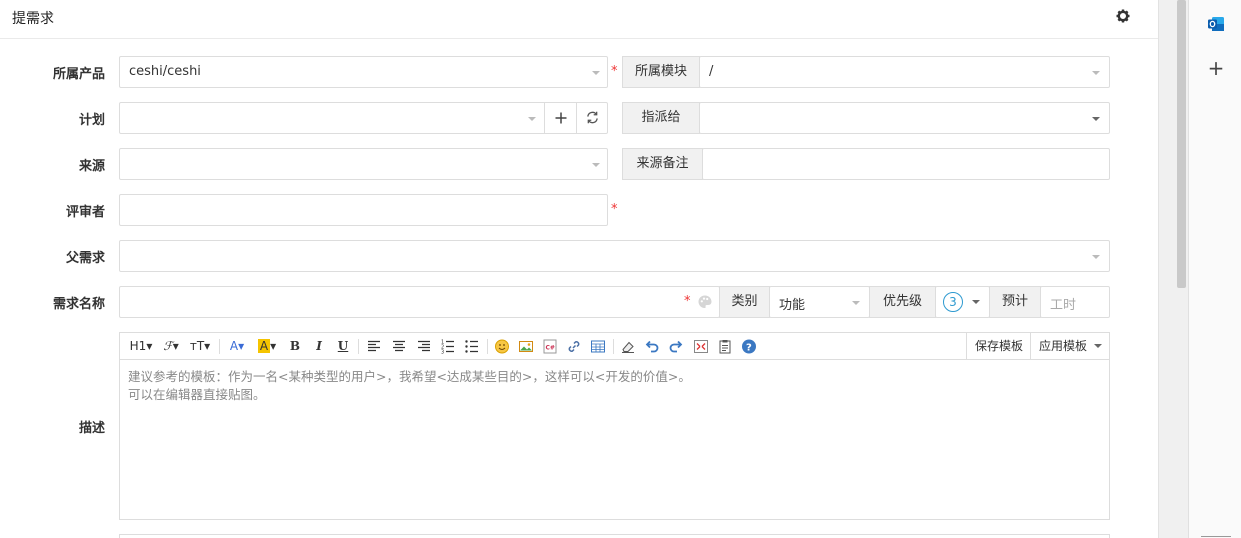 This screenshot has width=1241, height=538. Describe the element at coordinates (171, 346) in the screenshot. I see `font-family-button: ℱ▾` at that location.